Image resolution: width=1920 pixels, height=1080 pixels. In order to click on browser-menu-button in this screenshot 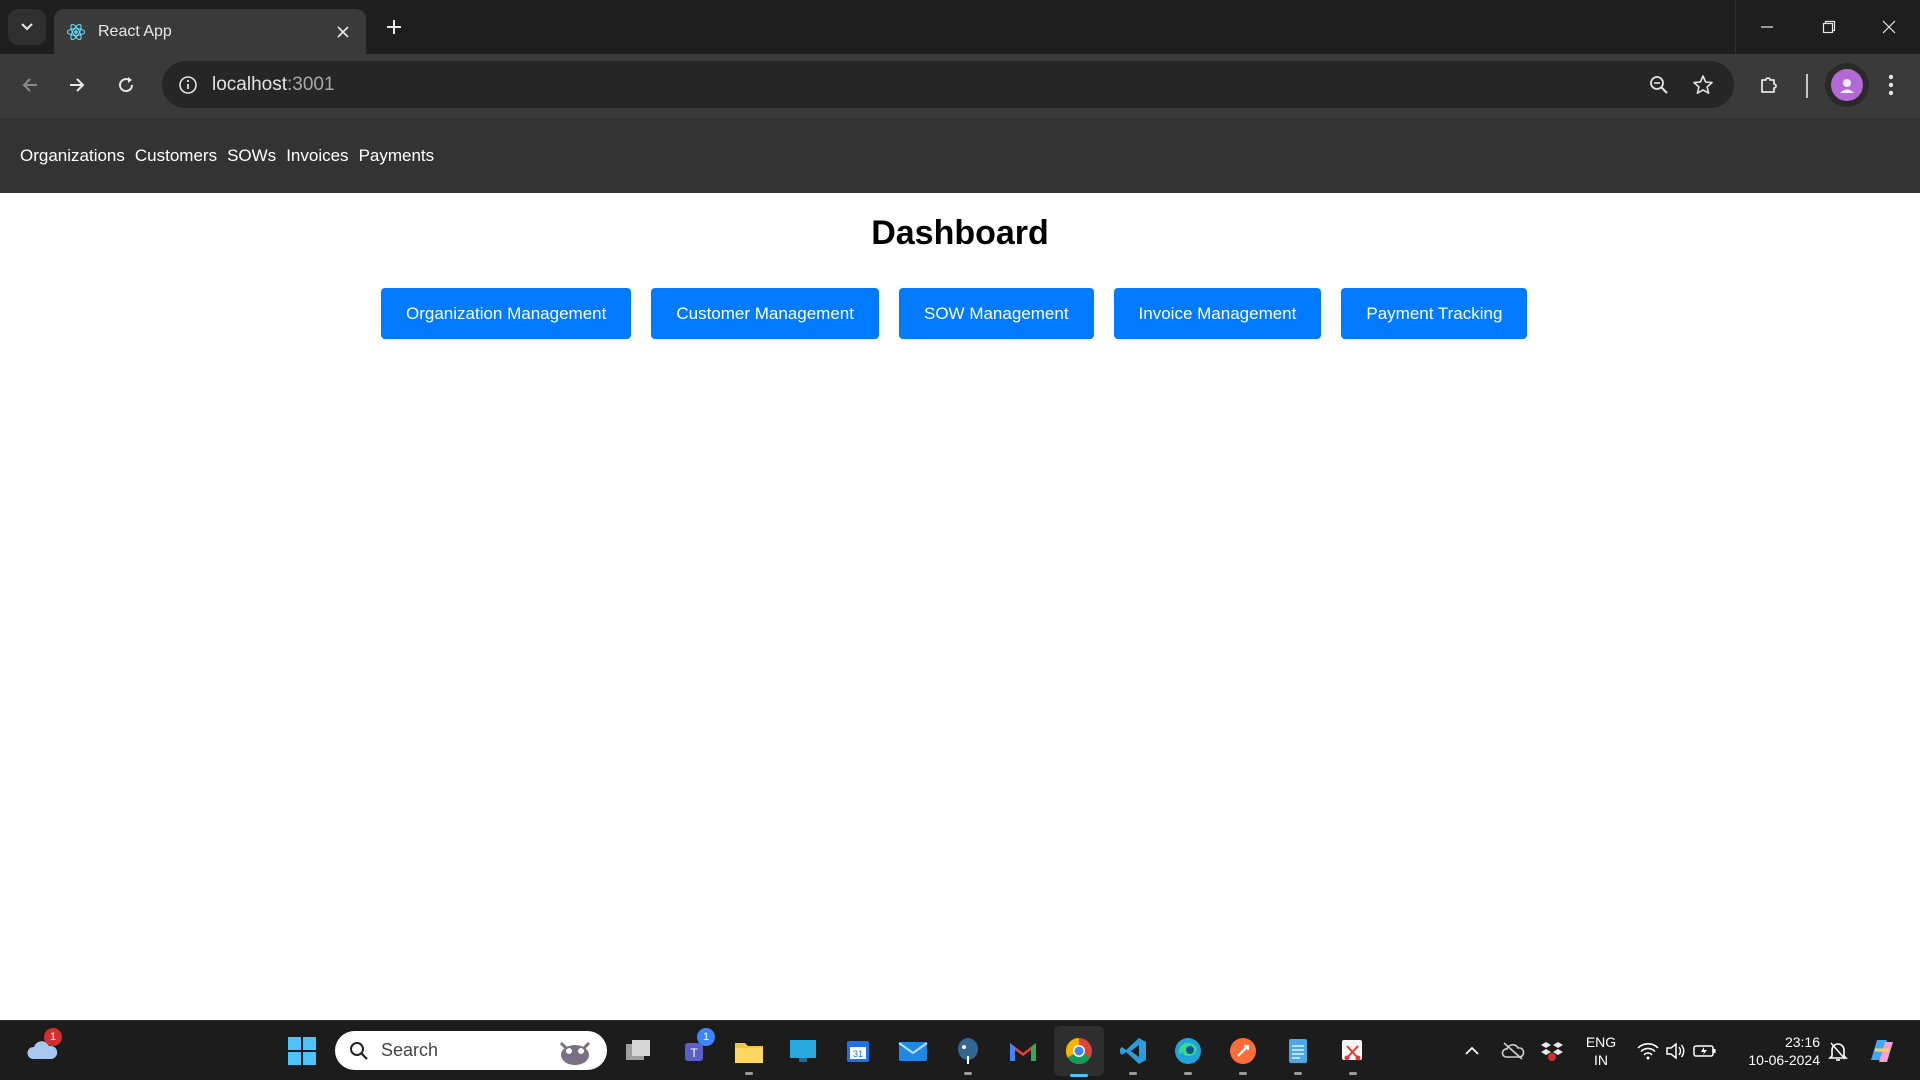, I will do `click(1891, 85)`.